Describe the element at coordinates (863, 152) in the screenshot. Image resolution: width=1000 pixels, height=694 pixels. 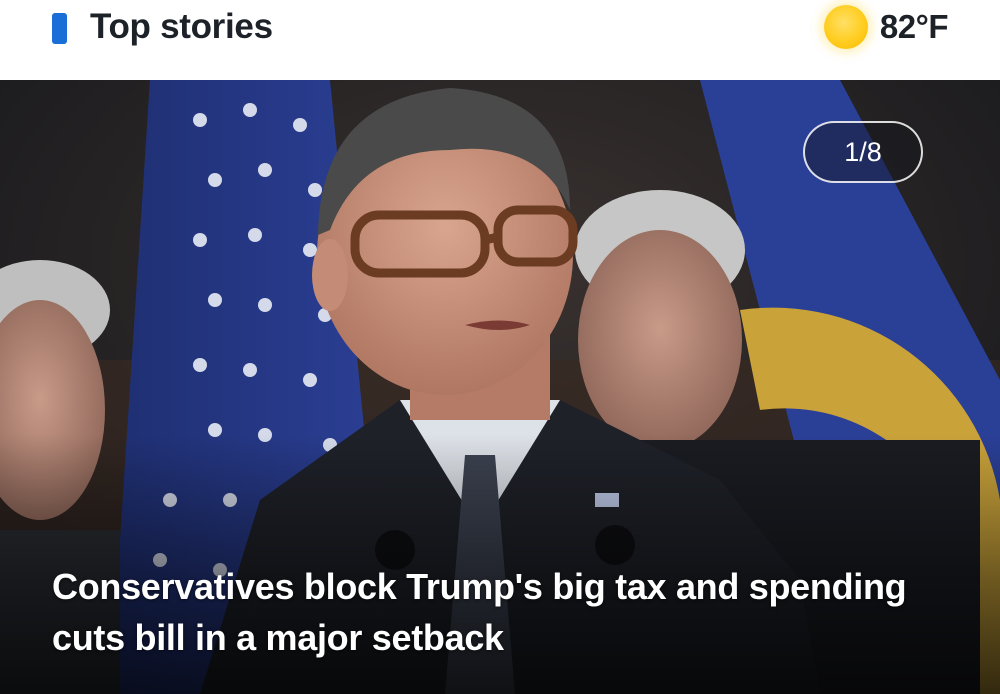
I see `slide-counter: 1/8` at that location.